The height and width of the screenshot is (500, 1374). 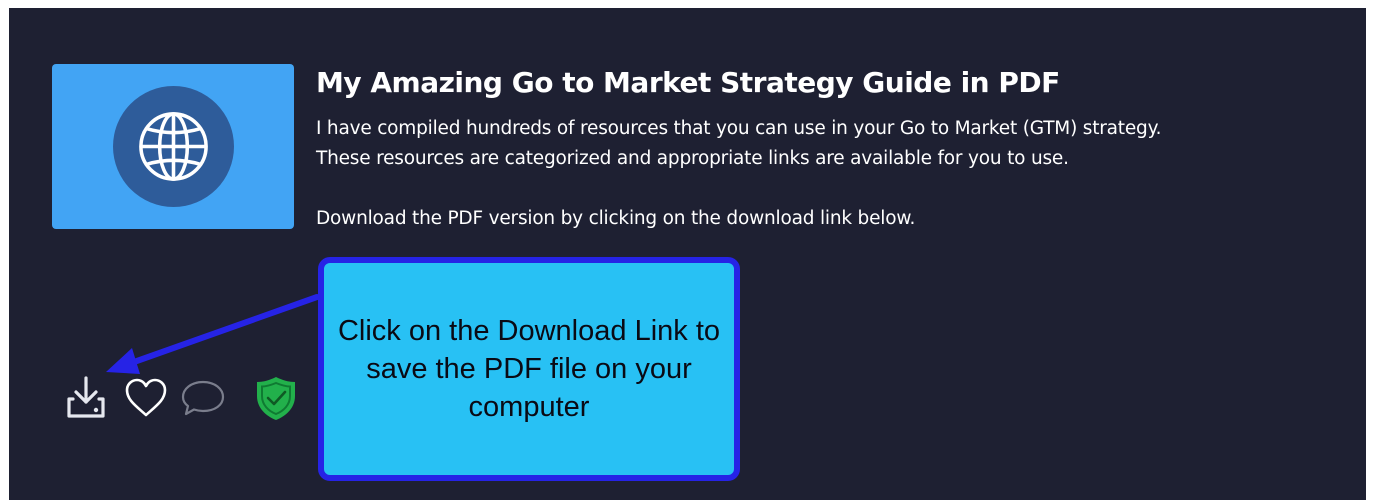 I want to click on shield-check-icon, so click(x=276, y=398).